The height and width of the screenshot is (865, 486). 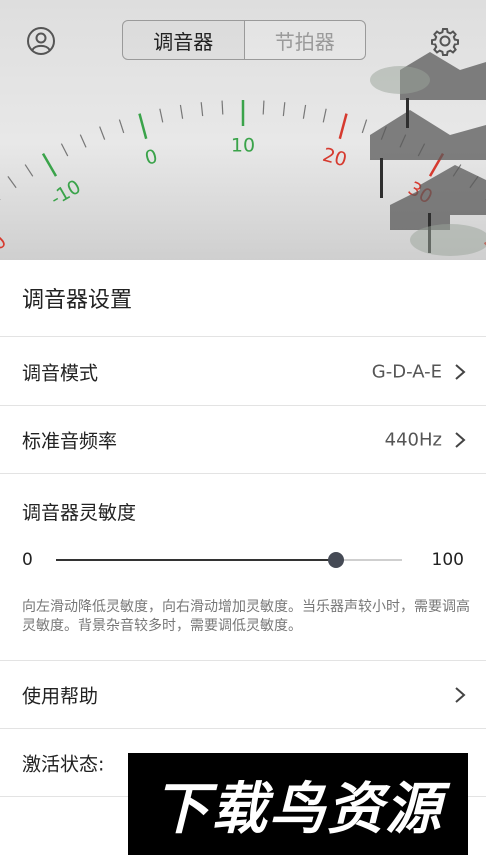 I want to click on watermark-text: 下载鸟资源, so click(x=298, y=809).